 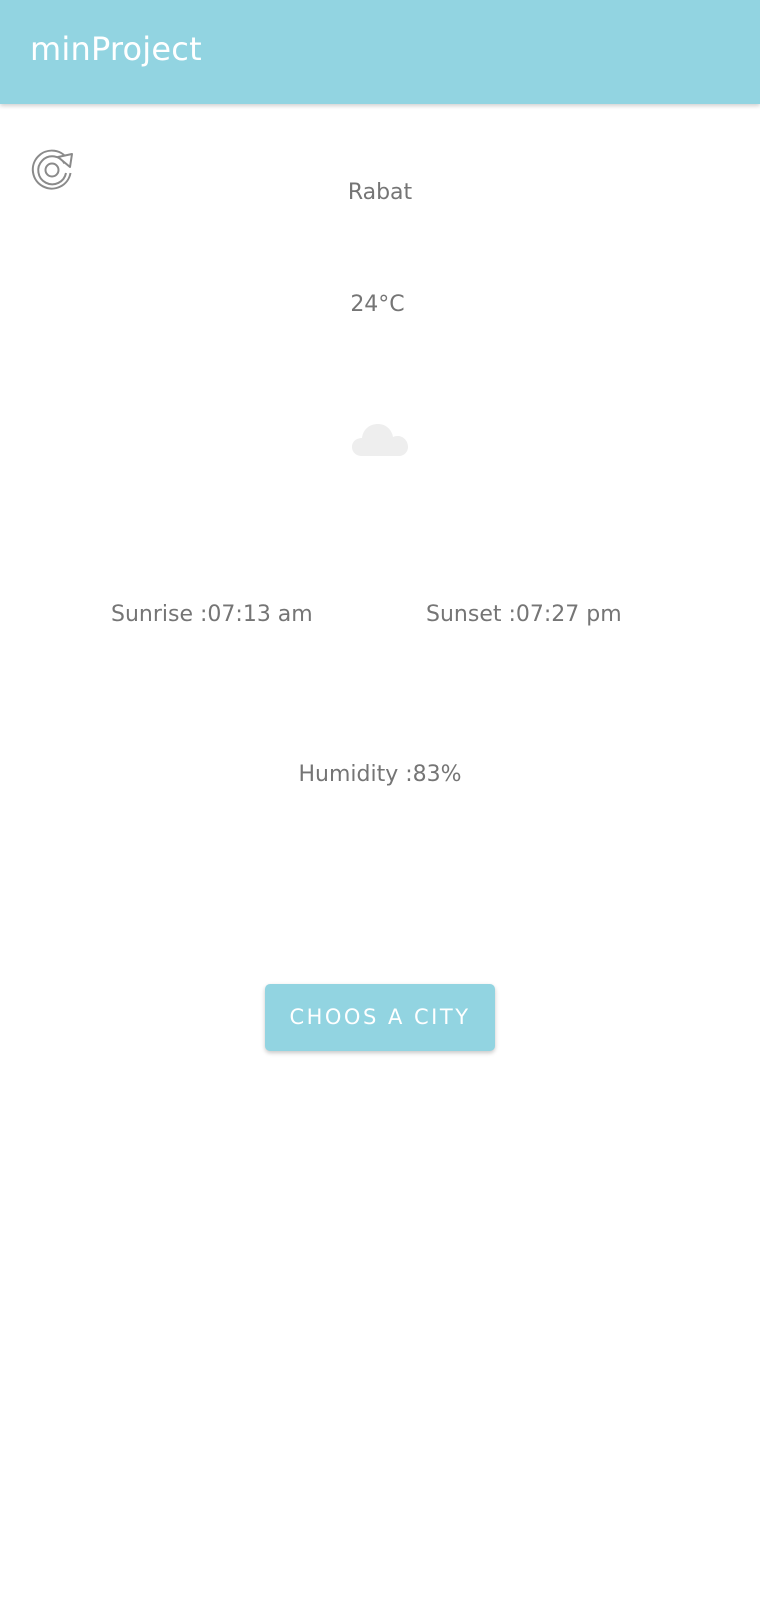 I want to click on temperature: 24°C, so click(x=377, y=304).